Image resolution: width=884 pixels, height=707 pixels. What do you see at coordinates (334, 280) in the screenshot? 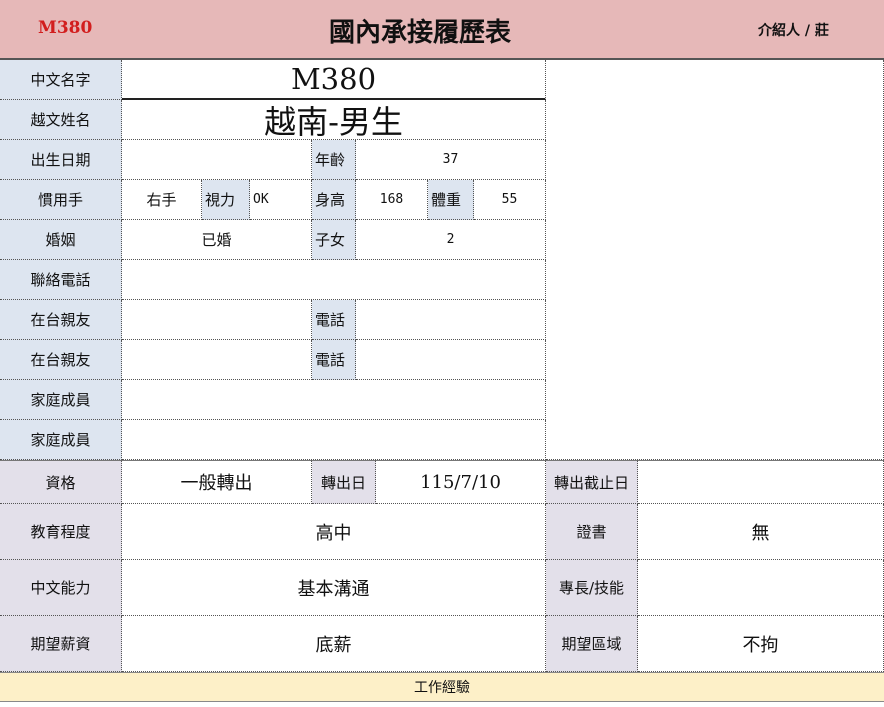
I see `value-phone` at bounding box center [334, 280].